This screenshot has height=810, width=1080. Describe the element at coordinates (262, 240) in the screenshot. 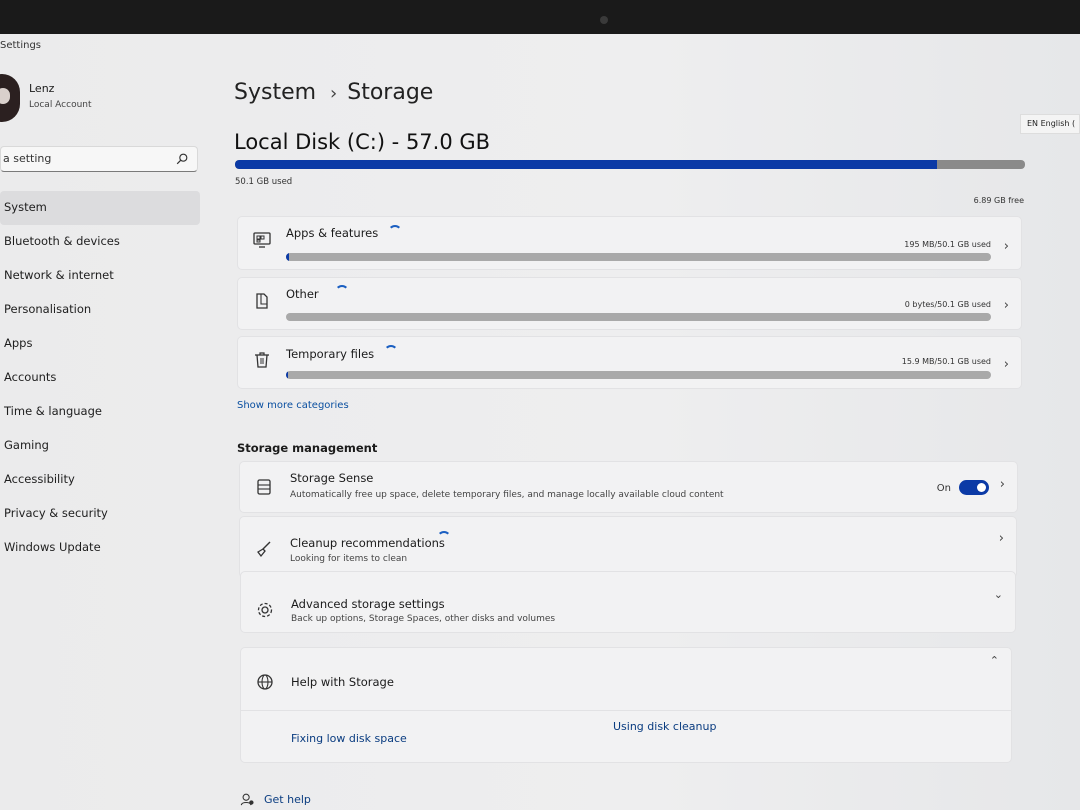

I see `apps-features-icon` at that location.